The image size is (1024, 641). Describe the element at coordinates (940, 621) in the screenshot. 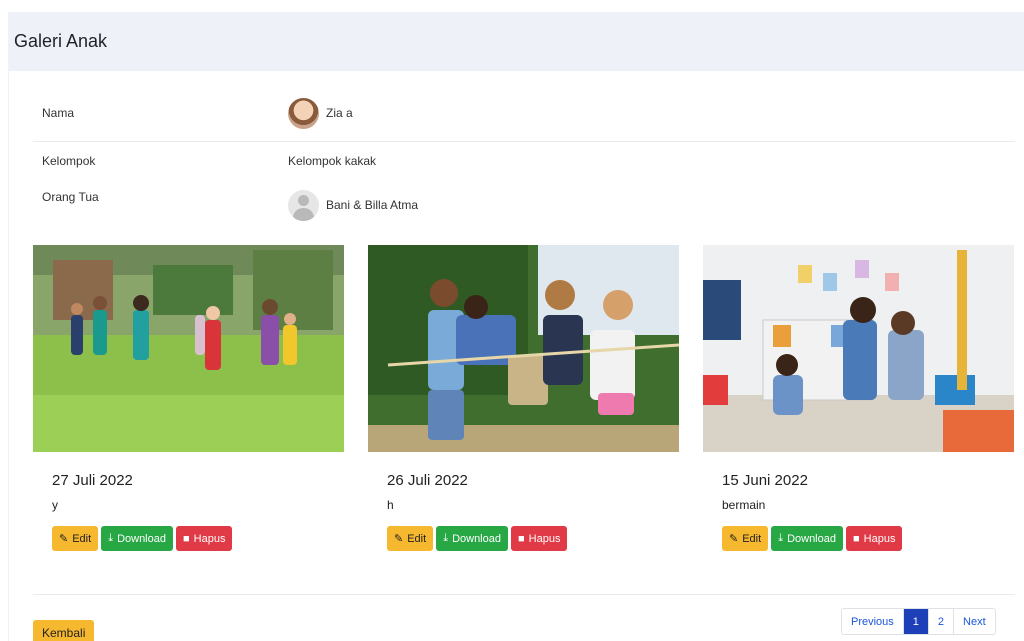

I see `pagination-page-2: 2` at that location.